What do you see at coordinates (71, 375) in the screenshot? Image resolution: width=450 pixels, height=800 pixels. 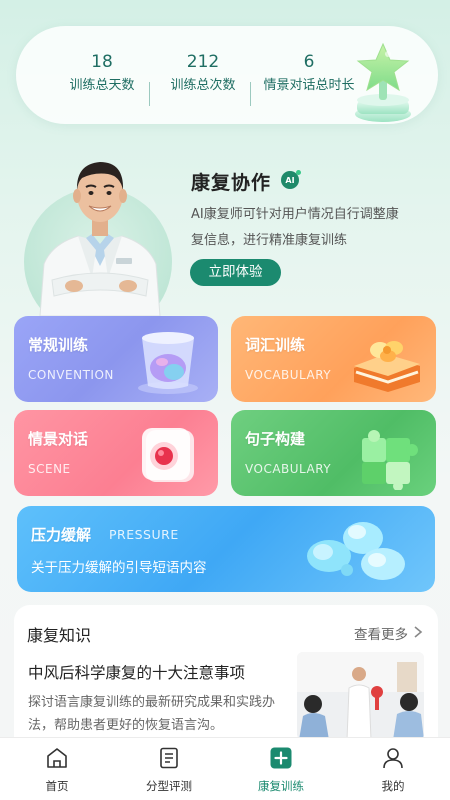 I see `card-subtitle: CONVENTION` at bounding box center [71, 375].